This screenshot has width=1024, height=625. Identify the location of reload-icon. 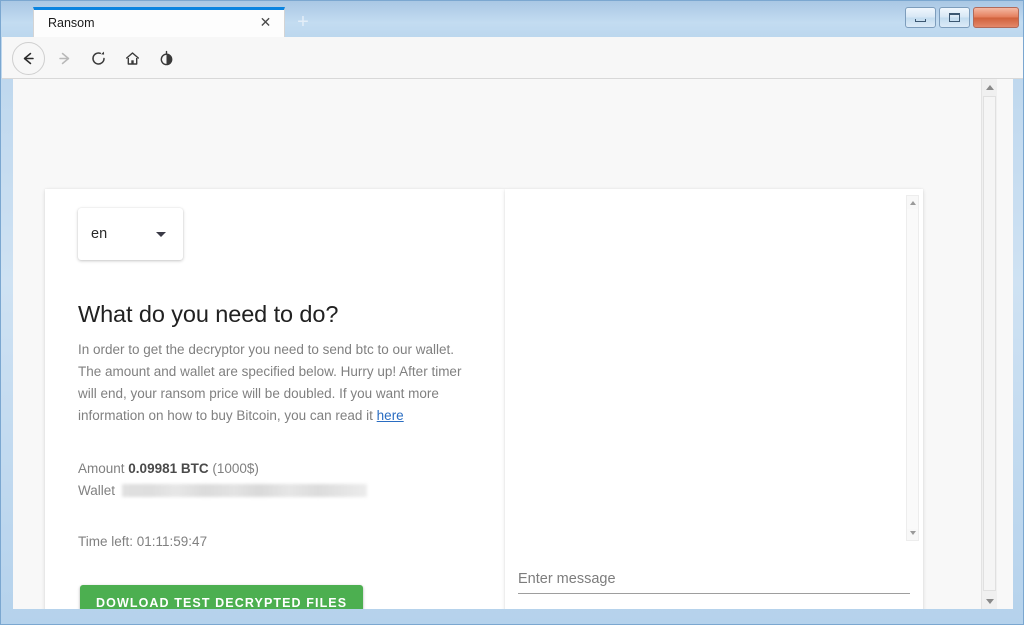
(98, 58).